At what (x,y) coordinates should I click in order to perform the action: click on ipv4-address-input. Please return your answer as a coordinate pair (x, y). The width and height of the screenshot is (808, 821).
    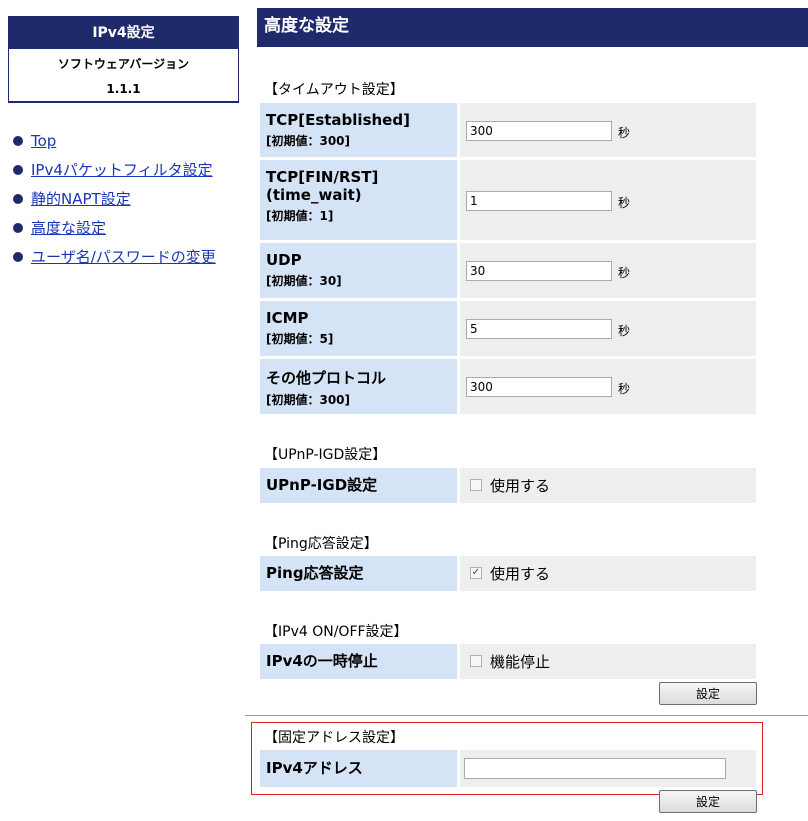
    Looking at the image, I should click on (595, 768).